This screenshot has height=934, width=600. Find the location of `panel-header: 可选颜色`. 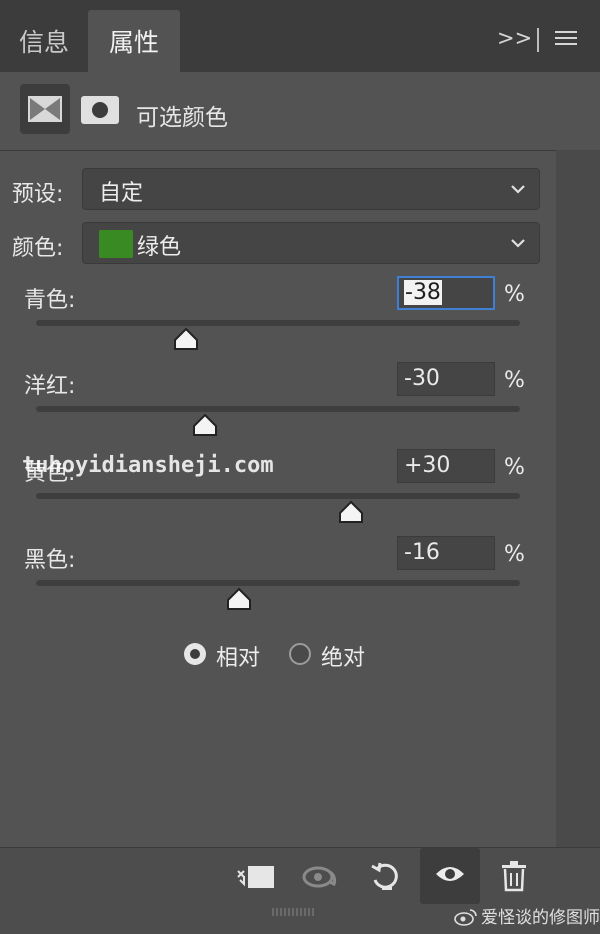

panel-header: 可选颜色 is located at coordinates (300, 111).